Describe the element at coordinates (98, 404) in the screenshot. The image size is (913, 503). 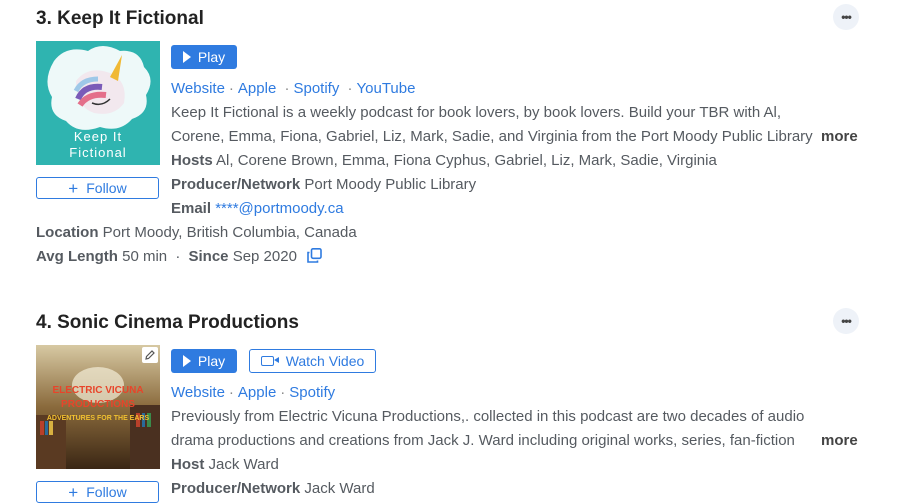
I see `cover-title-line-2: PRODUCTIONS` at that location.